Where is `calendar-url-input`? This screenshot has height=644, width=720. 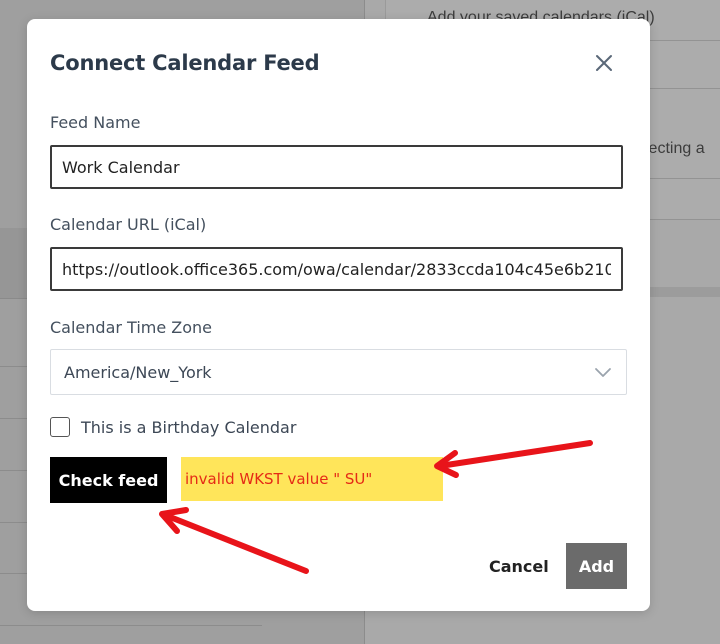
calendar-url-input is located at coordinates (336, 269).